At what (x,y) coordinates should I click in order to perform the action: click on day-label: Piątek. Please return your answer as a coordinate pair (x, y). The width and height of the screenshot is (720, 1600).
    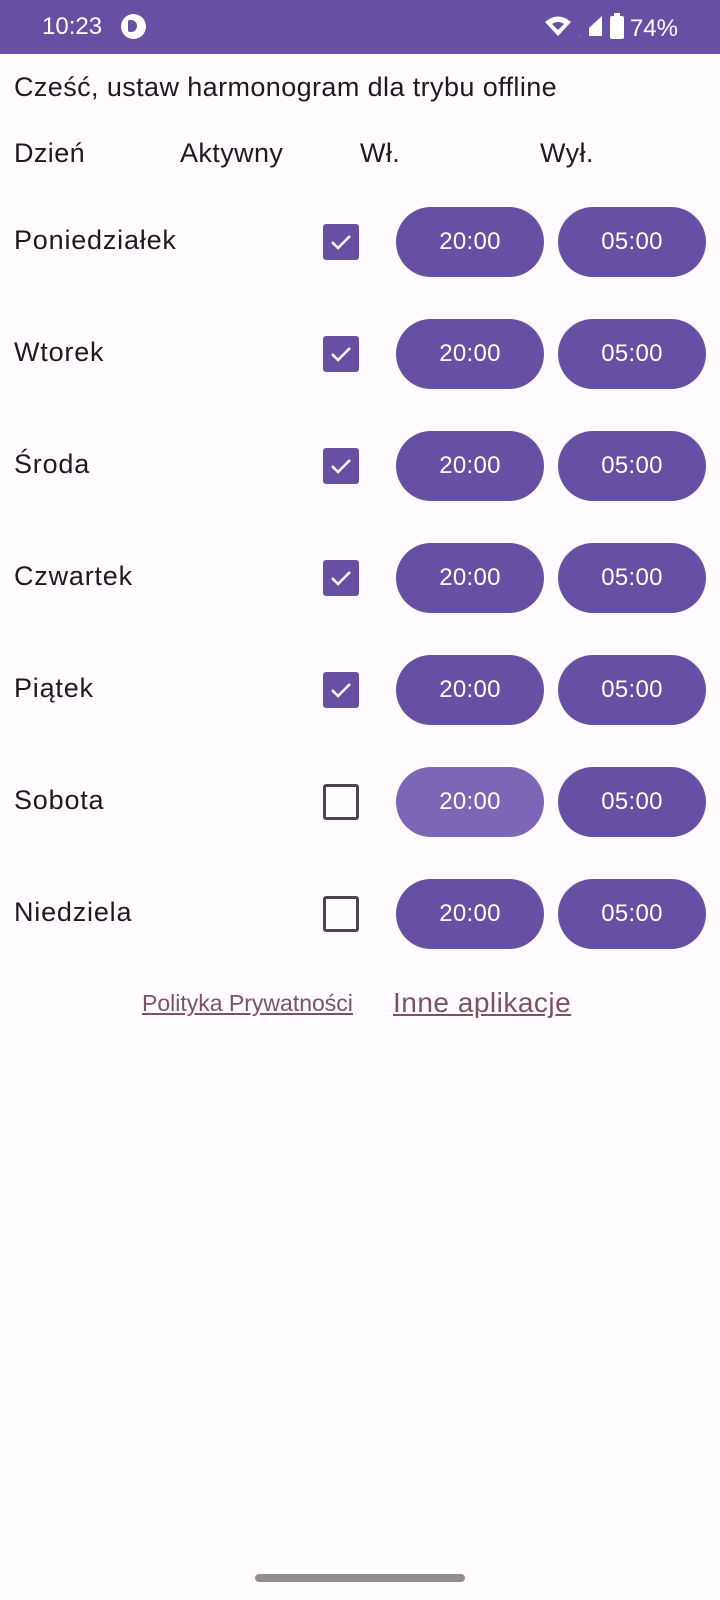
    Looking at the image, I should click on (54, 688).